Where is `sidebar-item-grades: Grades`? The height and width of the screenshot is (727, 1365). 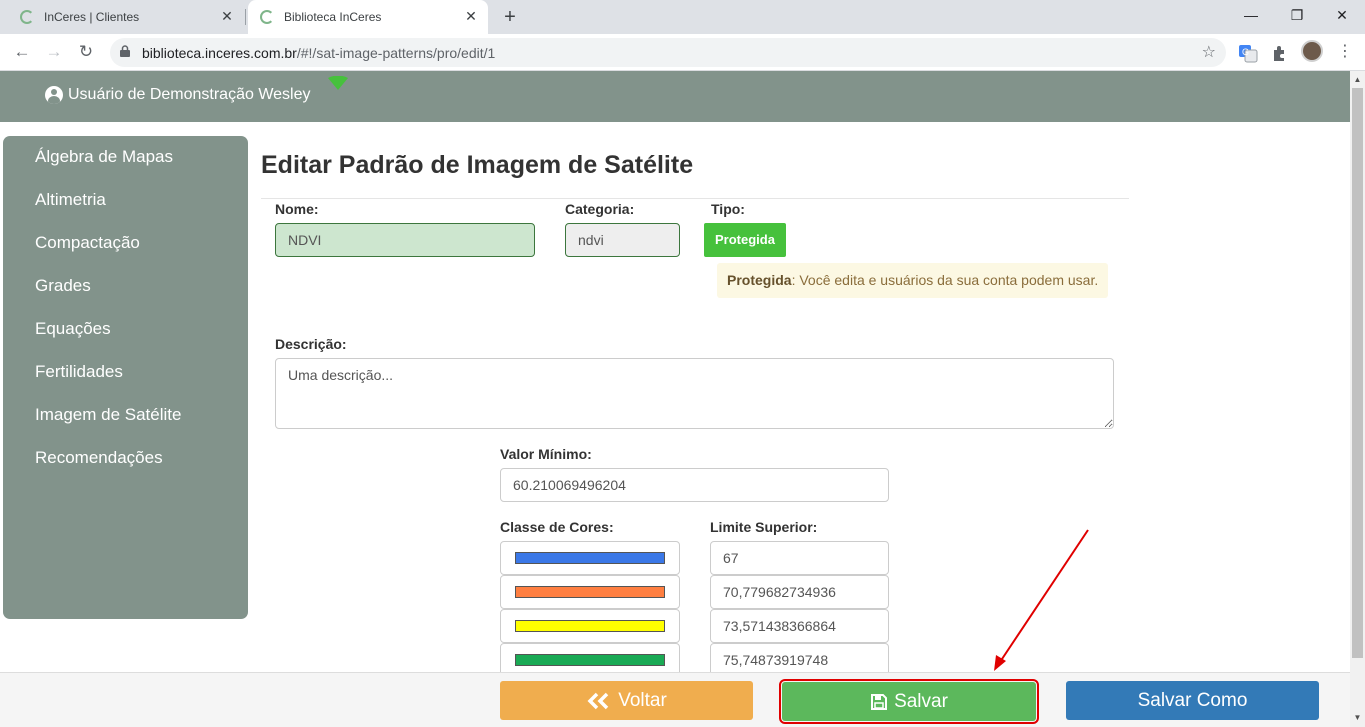
sidebar-item-grades: Grades is located at coordinates (125, 296).